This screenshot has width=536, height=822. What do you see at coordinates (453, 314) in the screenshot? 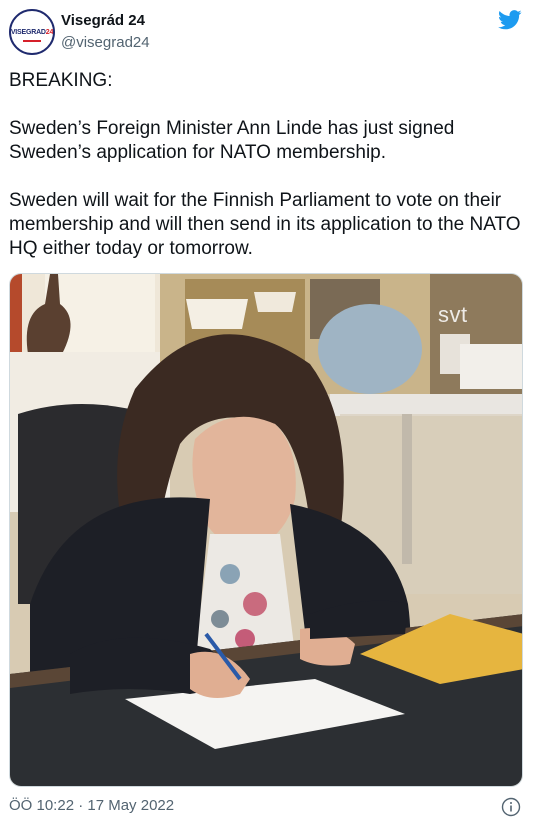
I see `media-watermark: svt` at bounding box center [453, 314].